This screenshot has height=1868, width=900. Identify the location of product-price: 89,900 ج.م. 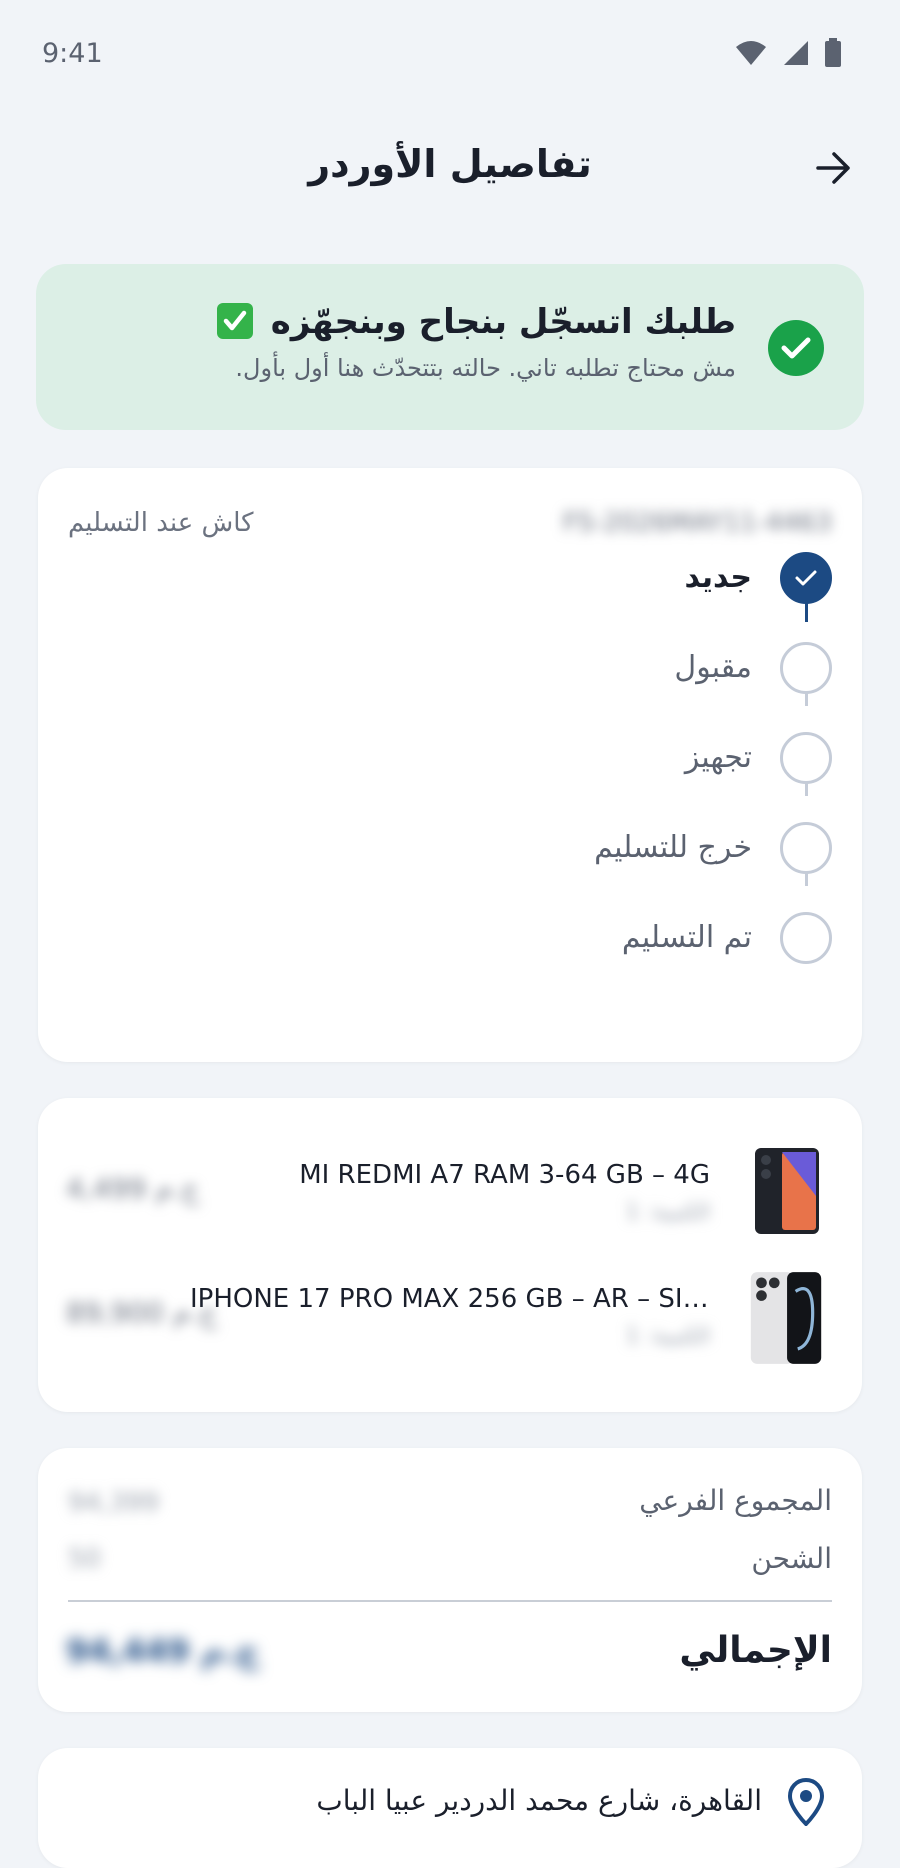
(142, 1312).